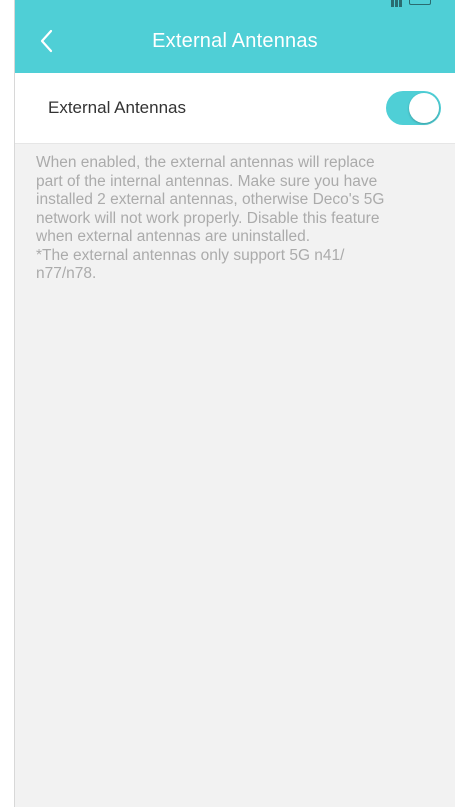 This screenshot has height=807, width=455. What do you see at coordinates (66, 273) in the screenshot?
I see `description-note-line: n77/n78.` at bounding box center [66, 273].